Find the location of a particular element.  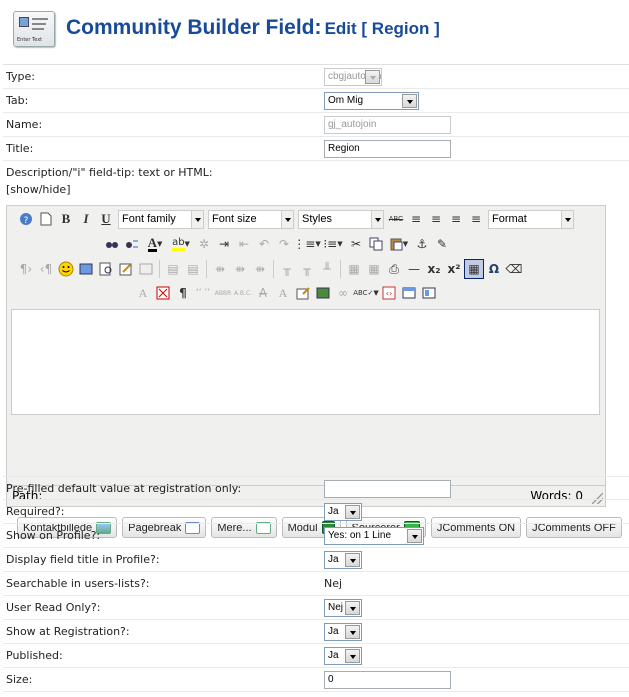

media-icon is located at coordinates (86, 269).